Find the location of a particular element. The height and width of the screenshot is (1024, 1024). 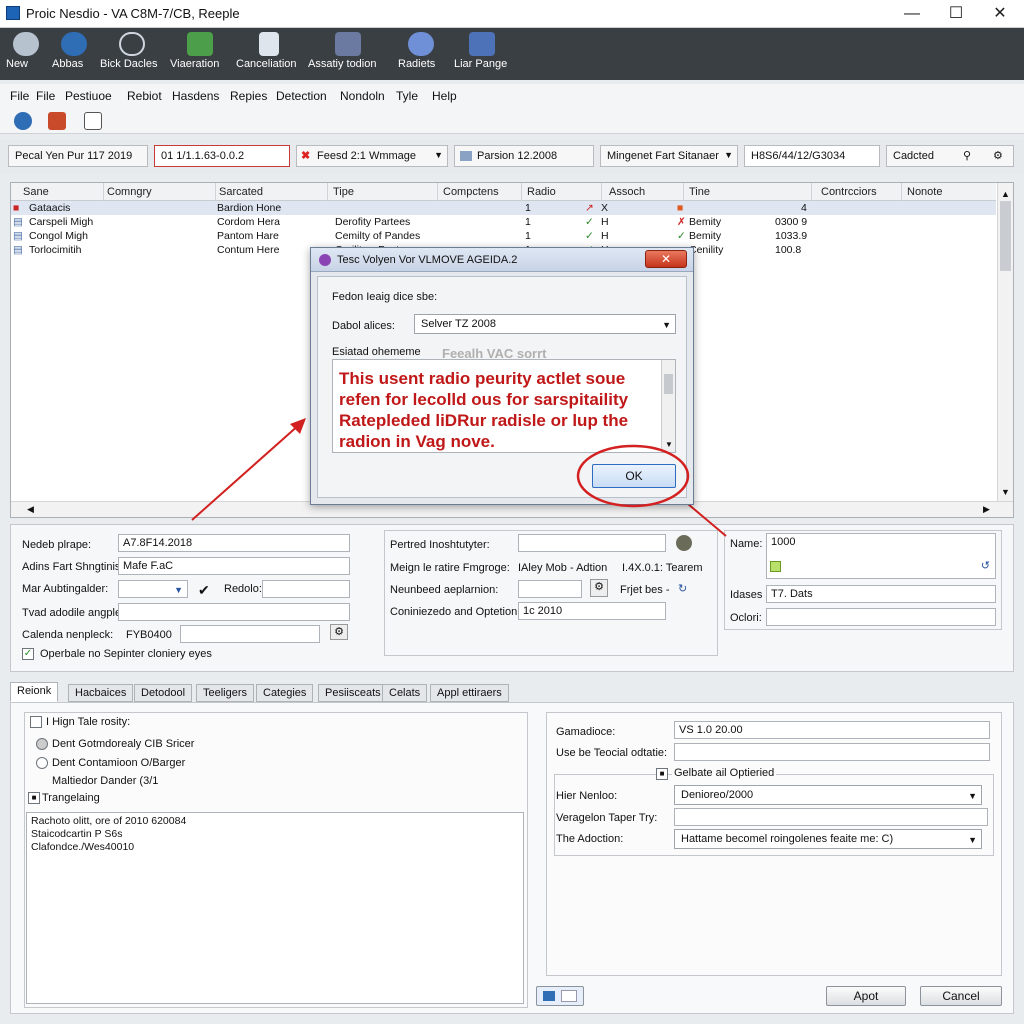

tab-appl-ettiraers: Appl ettiraers is located at coordinates (469, 693).